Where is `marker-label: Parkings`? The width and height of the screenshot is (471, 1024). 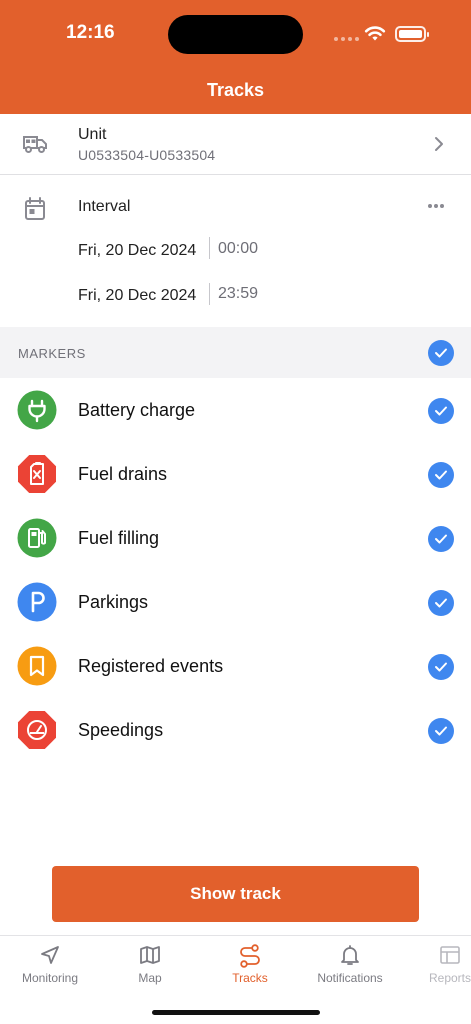 marker-label: Parkings is located at coordinates (113, 602).